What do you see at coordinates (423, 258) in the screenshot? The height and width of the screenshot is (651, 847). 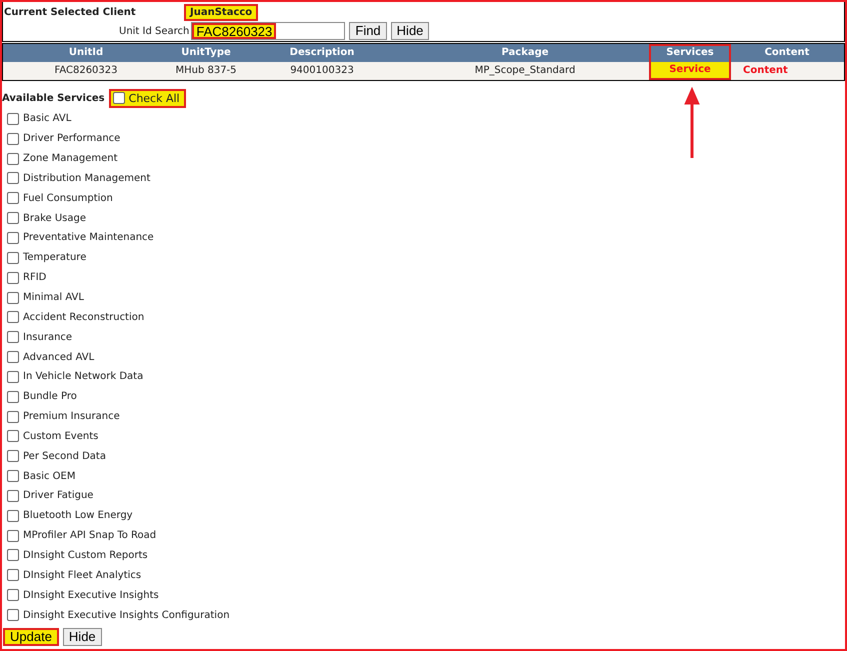 I see `service-checkbox: Temperature` at bounding box center [423, 258].